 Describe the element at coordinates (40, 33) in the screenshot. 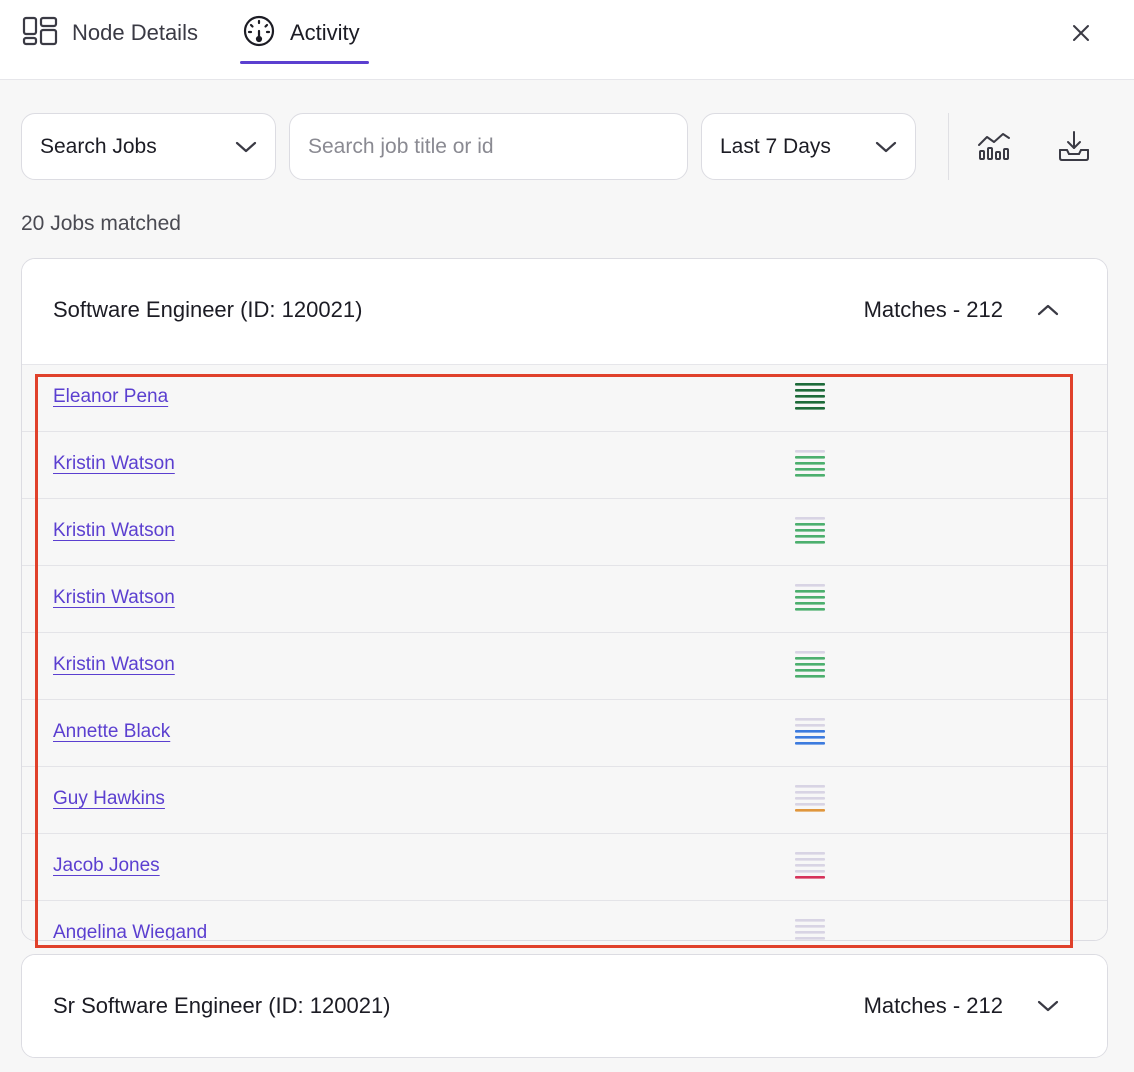

I see `node-details-icon` at that location.